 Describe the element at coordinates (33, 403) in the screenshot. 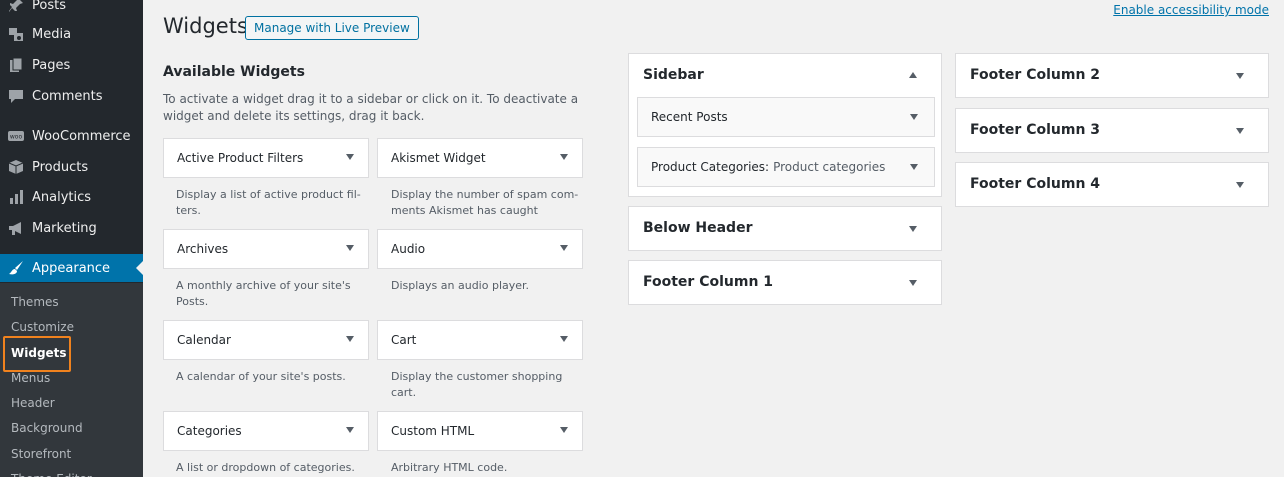

I see `submenu-item-header: Header` at that location.